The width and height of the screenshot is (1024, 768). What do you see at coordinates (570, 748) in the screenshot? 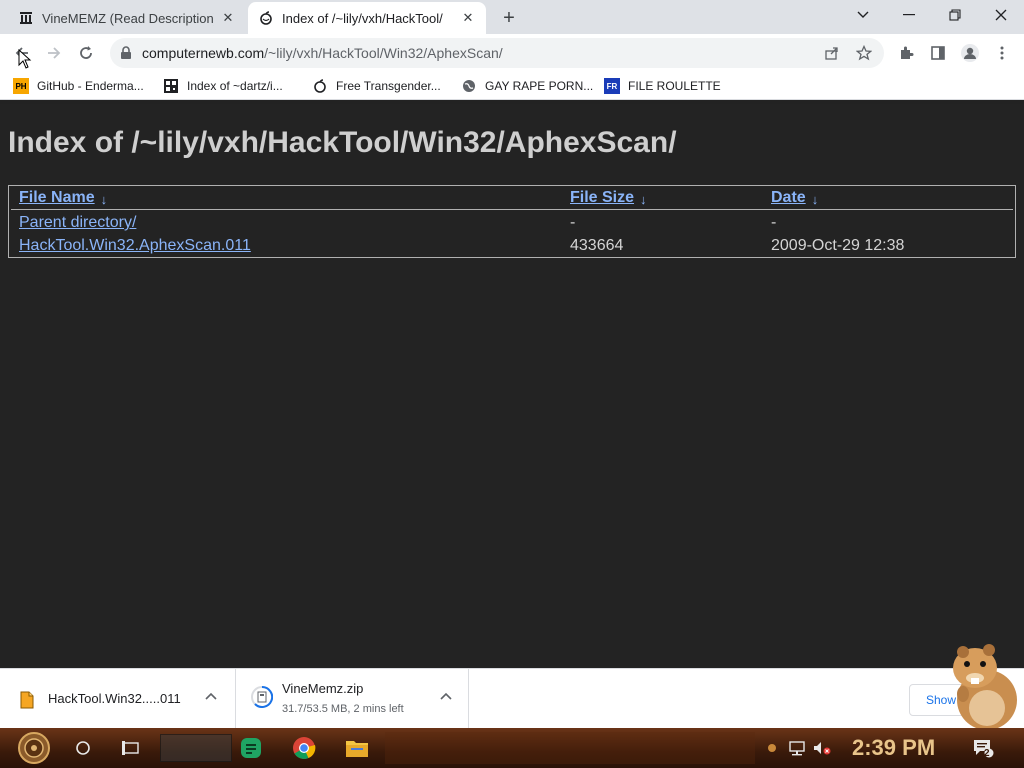
I see `taskbar-empty-area` at bounding box center [570, 748].